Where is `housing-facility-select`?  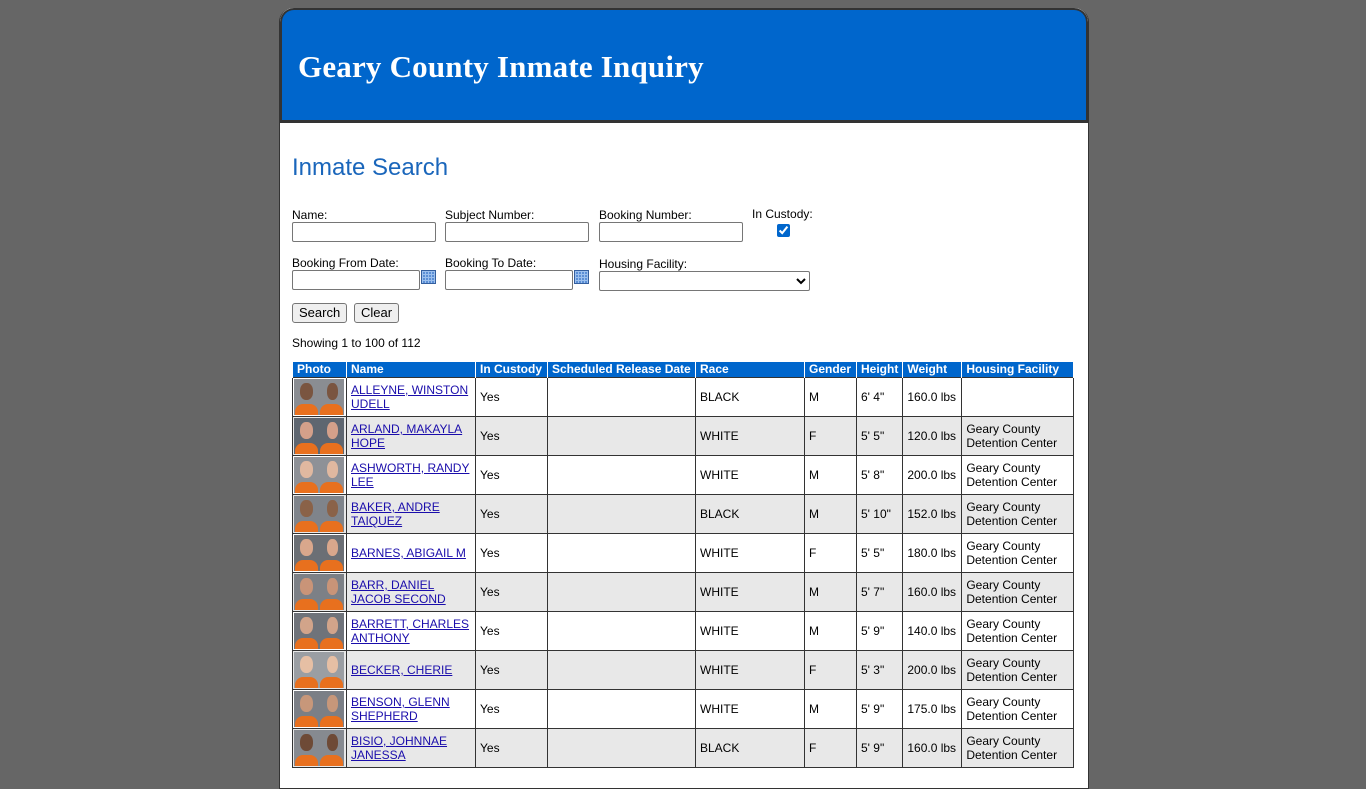
housing-facility-select is located at coordinates (704, 281).